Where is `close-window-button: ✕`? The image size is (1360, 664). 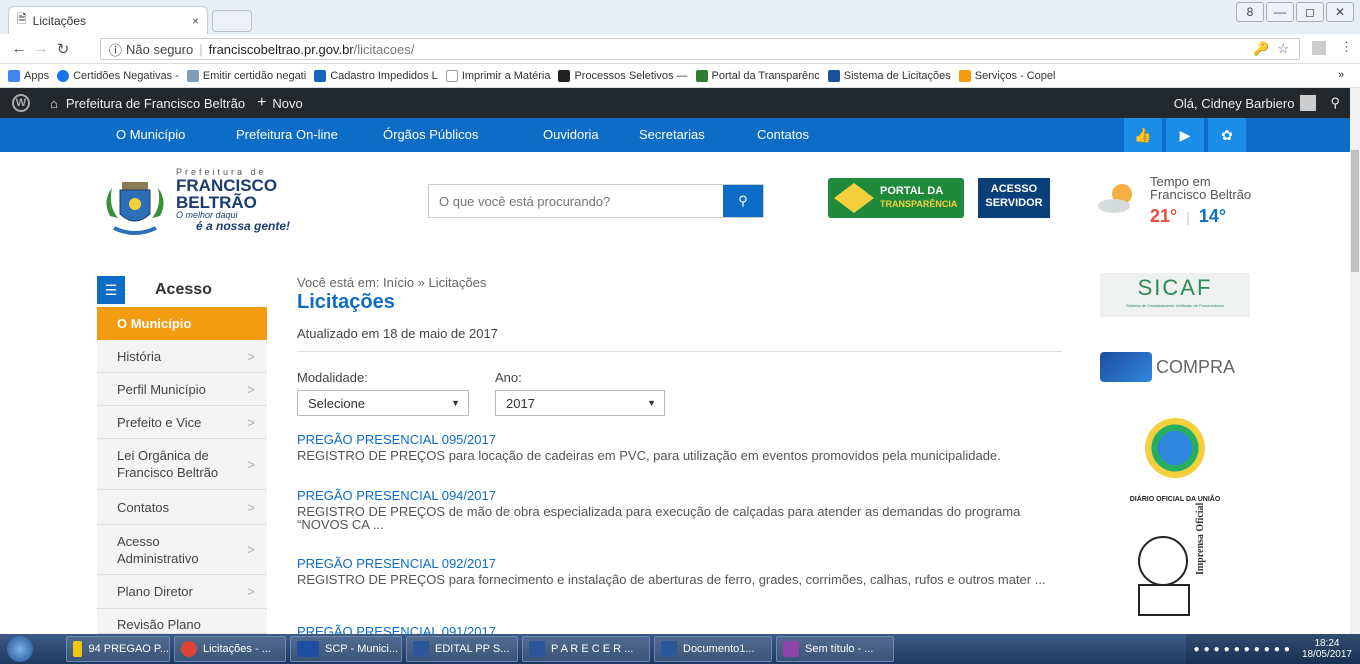 close-window-button: ✕ is located at coordinates (1340, 12).